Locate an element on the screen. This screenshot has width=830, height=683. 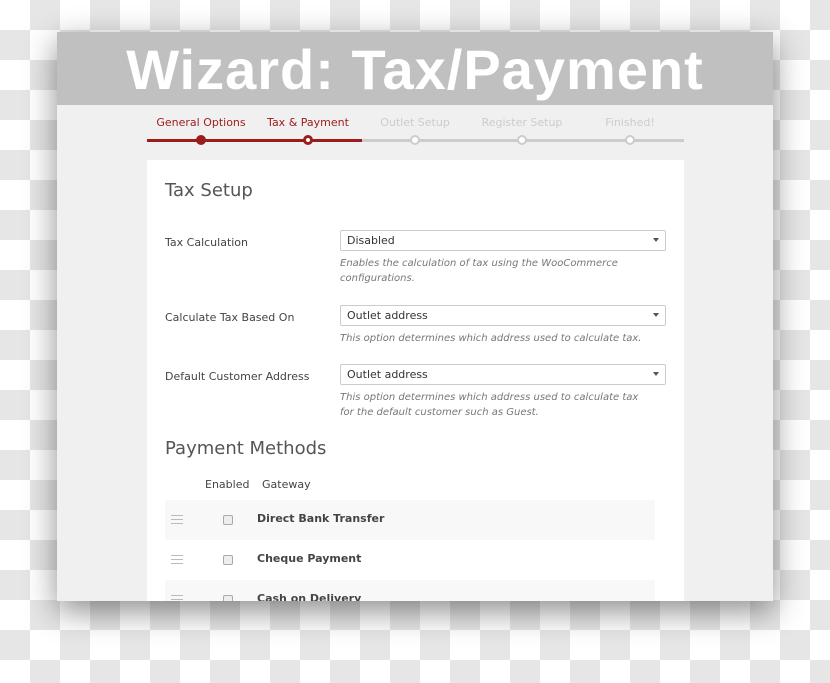
default-customer-address-select: Outlet address is located at coordinates (503, 374).